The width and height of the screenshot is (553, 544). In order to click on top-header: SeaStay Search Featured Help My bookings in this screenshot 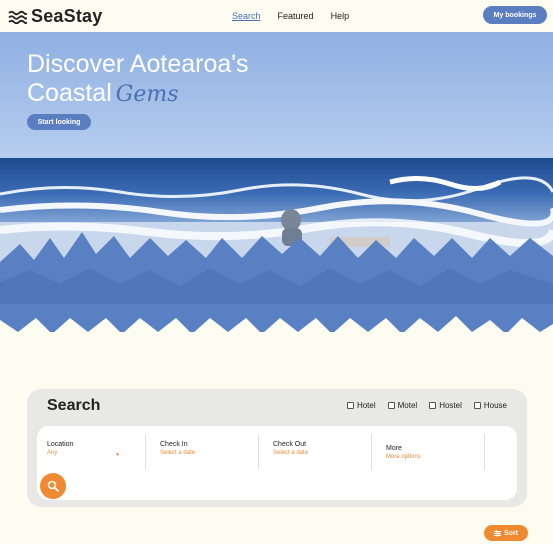, I will do `click(276, 16)`.